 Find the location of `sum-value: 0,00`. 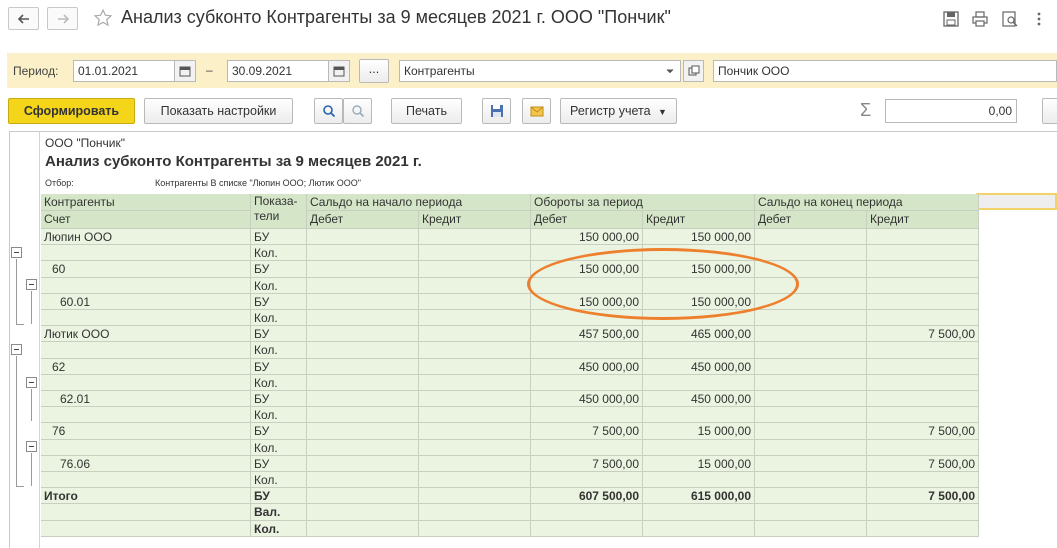

sum-value: 0,00 is located at coordinates (1000, 111).